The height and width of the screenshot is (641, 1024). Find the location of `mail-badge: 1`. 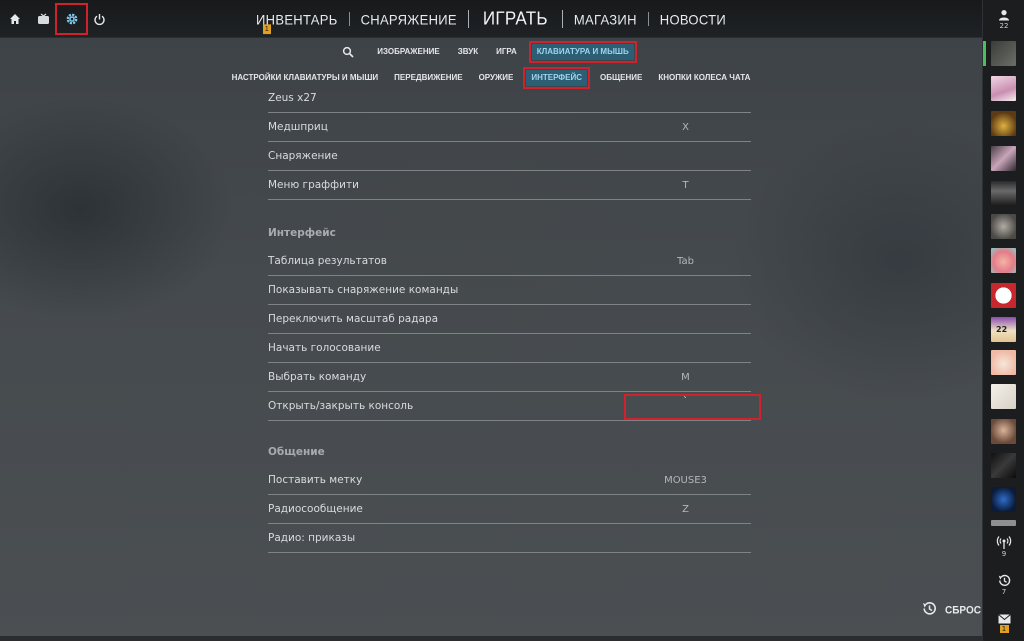

mail-badge: 1 is located at coordinates (1004, 629).